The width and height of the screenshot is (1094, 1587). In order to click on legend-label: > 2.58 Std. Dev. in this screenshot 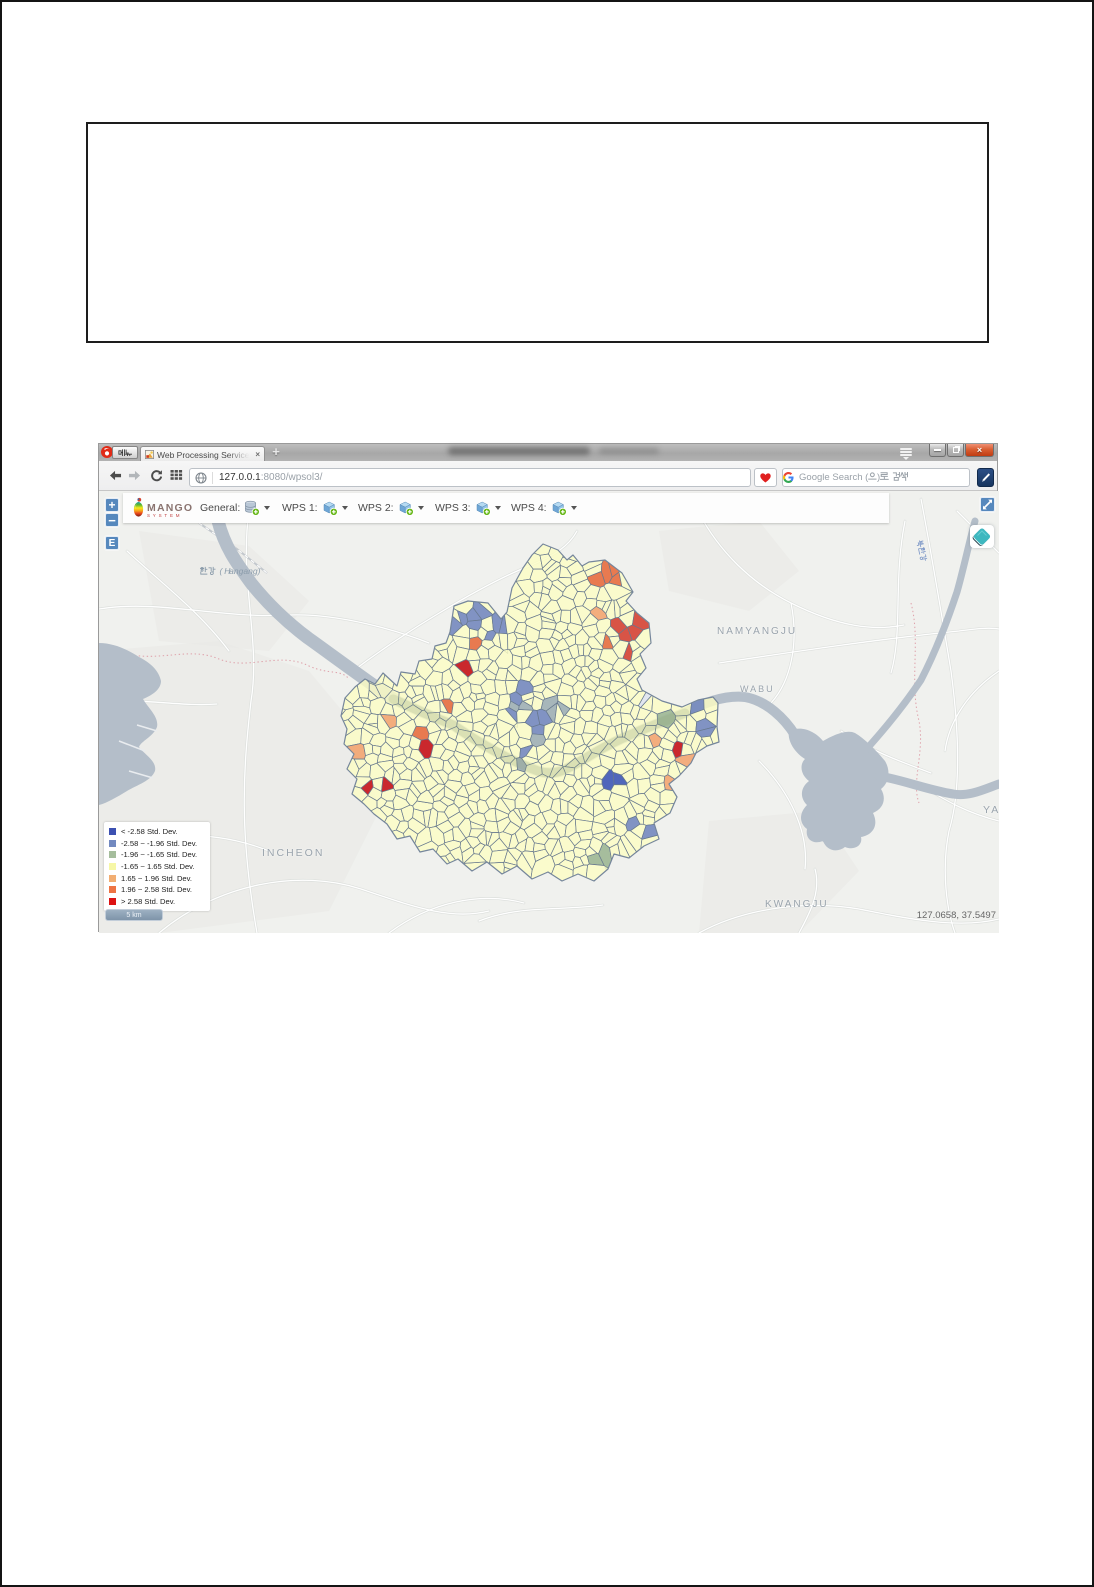, I will do `click(148, 901)`.